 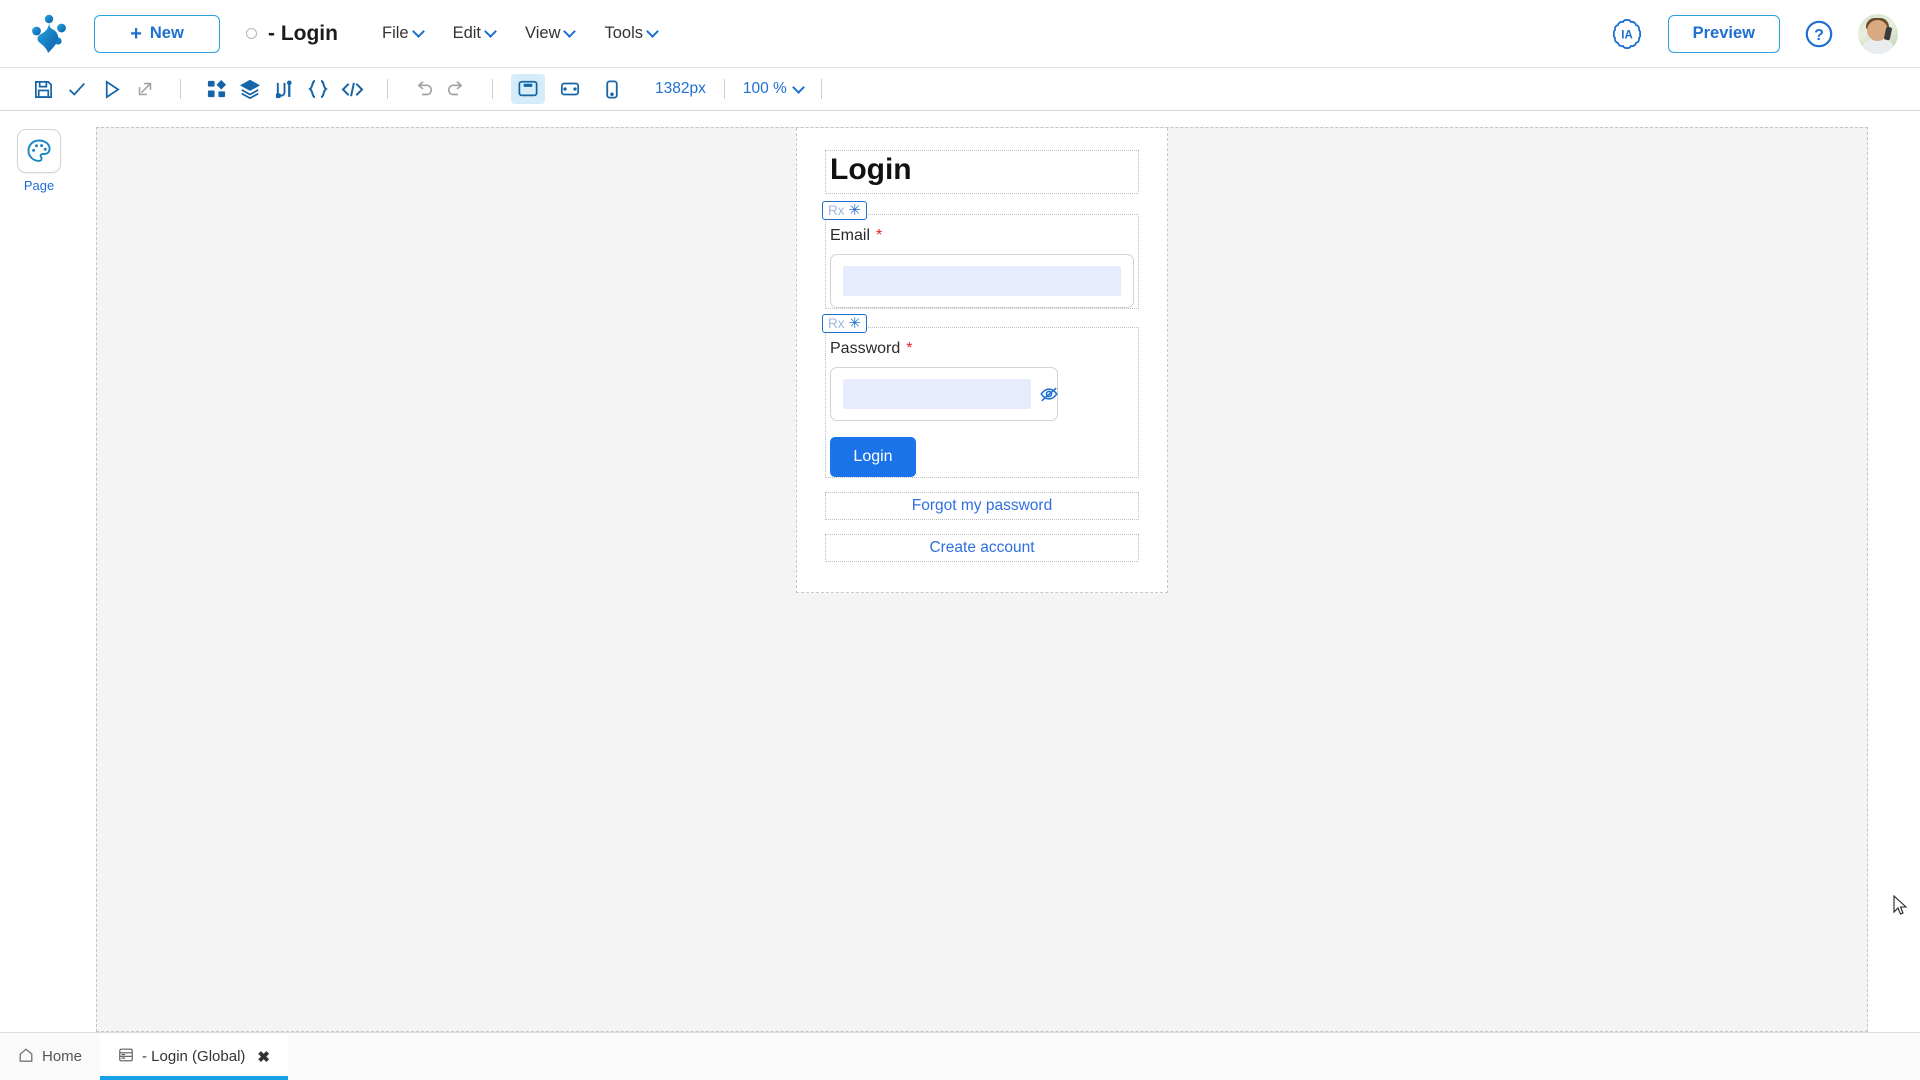 I want to click on menu-view: View, so click(x=549, y=33).